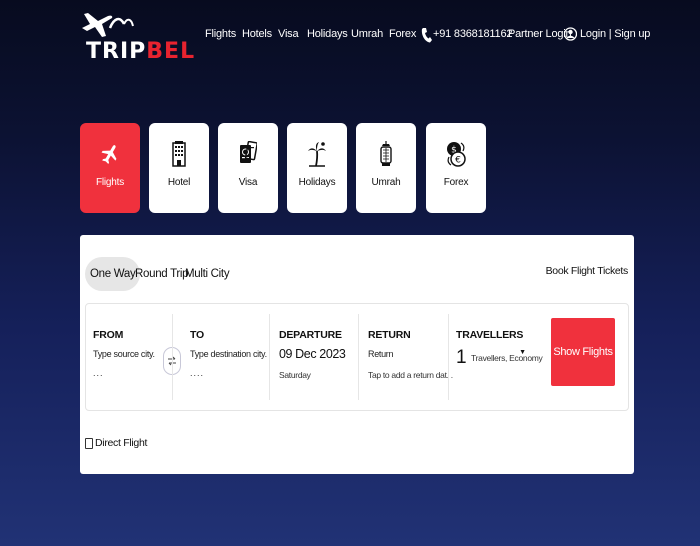 This screenshot has height=546, width=700. What do you see at coordinates (583, 352) in the screenshot?
I see `show-flights-button: Show Flights` at bounding box center [583, 352].